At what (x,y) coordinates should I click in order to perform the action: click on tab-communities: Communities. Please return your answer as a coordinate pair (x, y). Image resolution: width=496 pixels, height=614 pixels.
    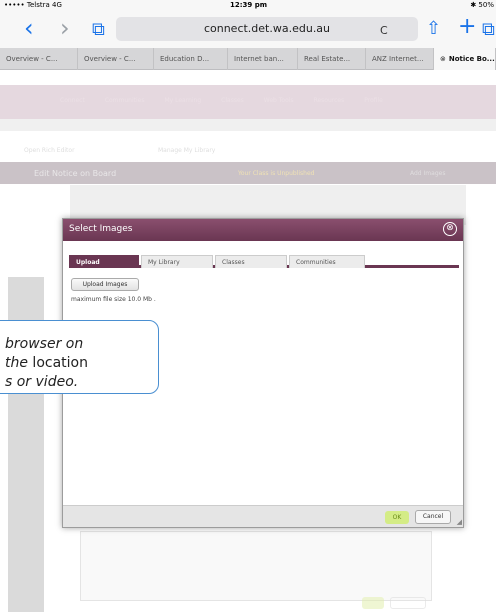
    Looking at the image, I should click on (327, 261).